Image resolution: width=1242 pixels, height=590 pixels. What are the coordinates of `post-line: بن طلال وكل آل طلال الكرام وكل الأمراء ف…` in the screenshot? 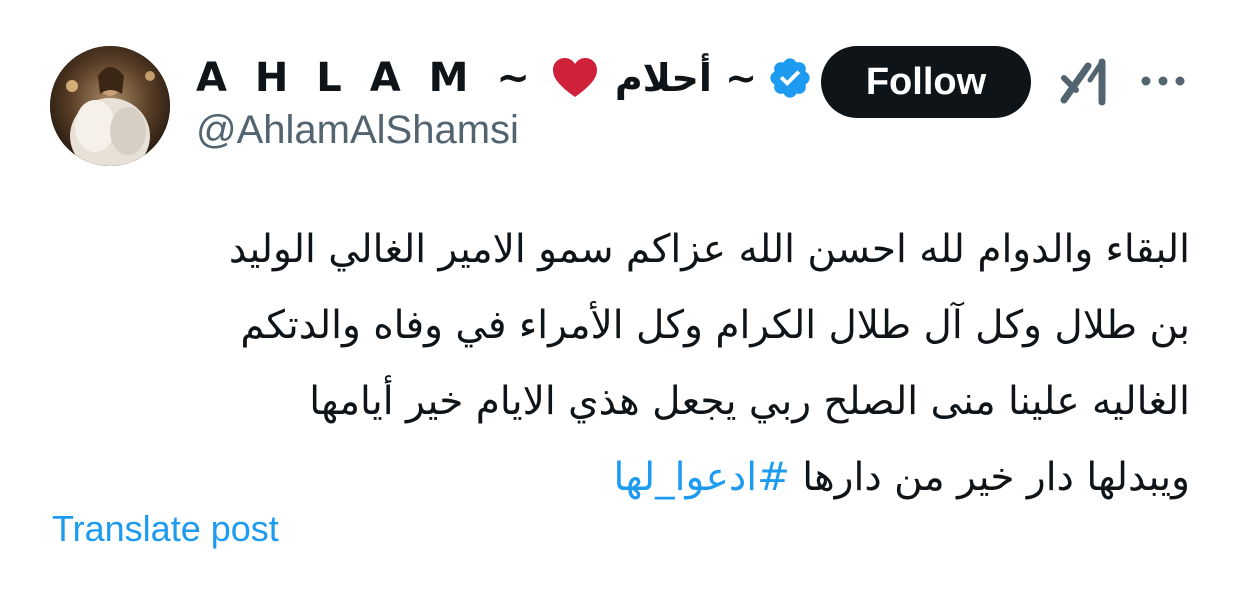 It's located at (715, 325).